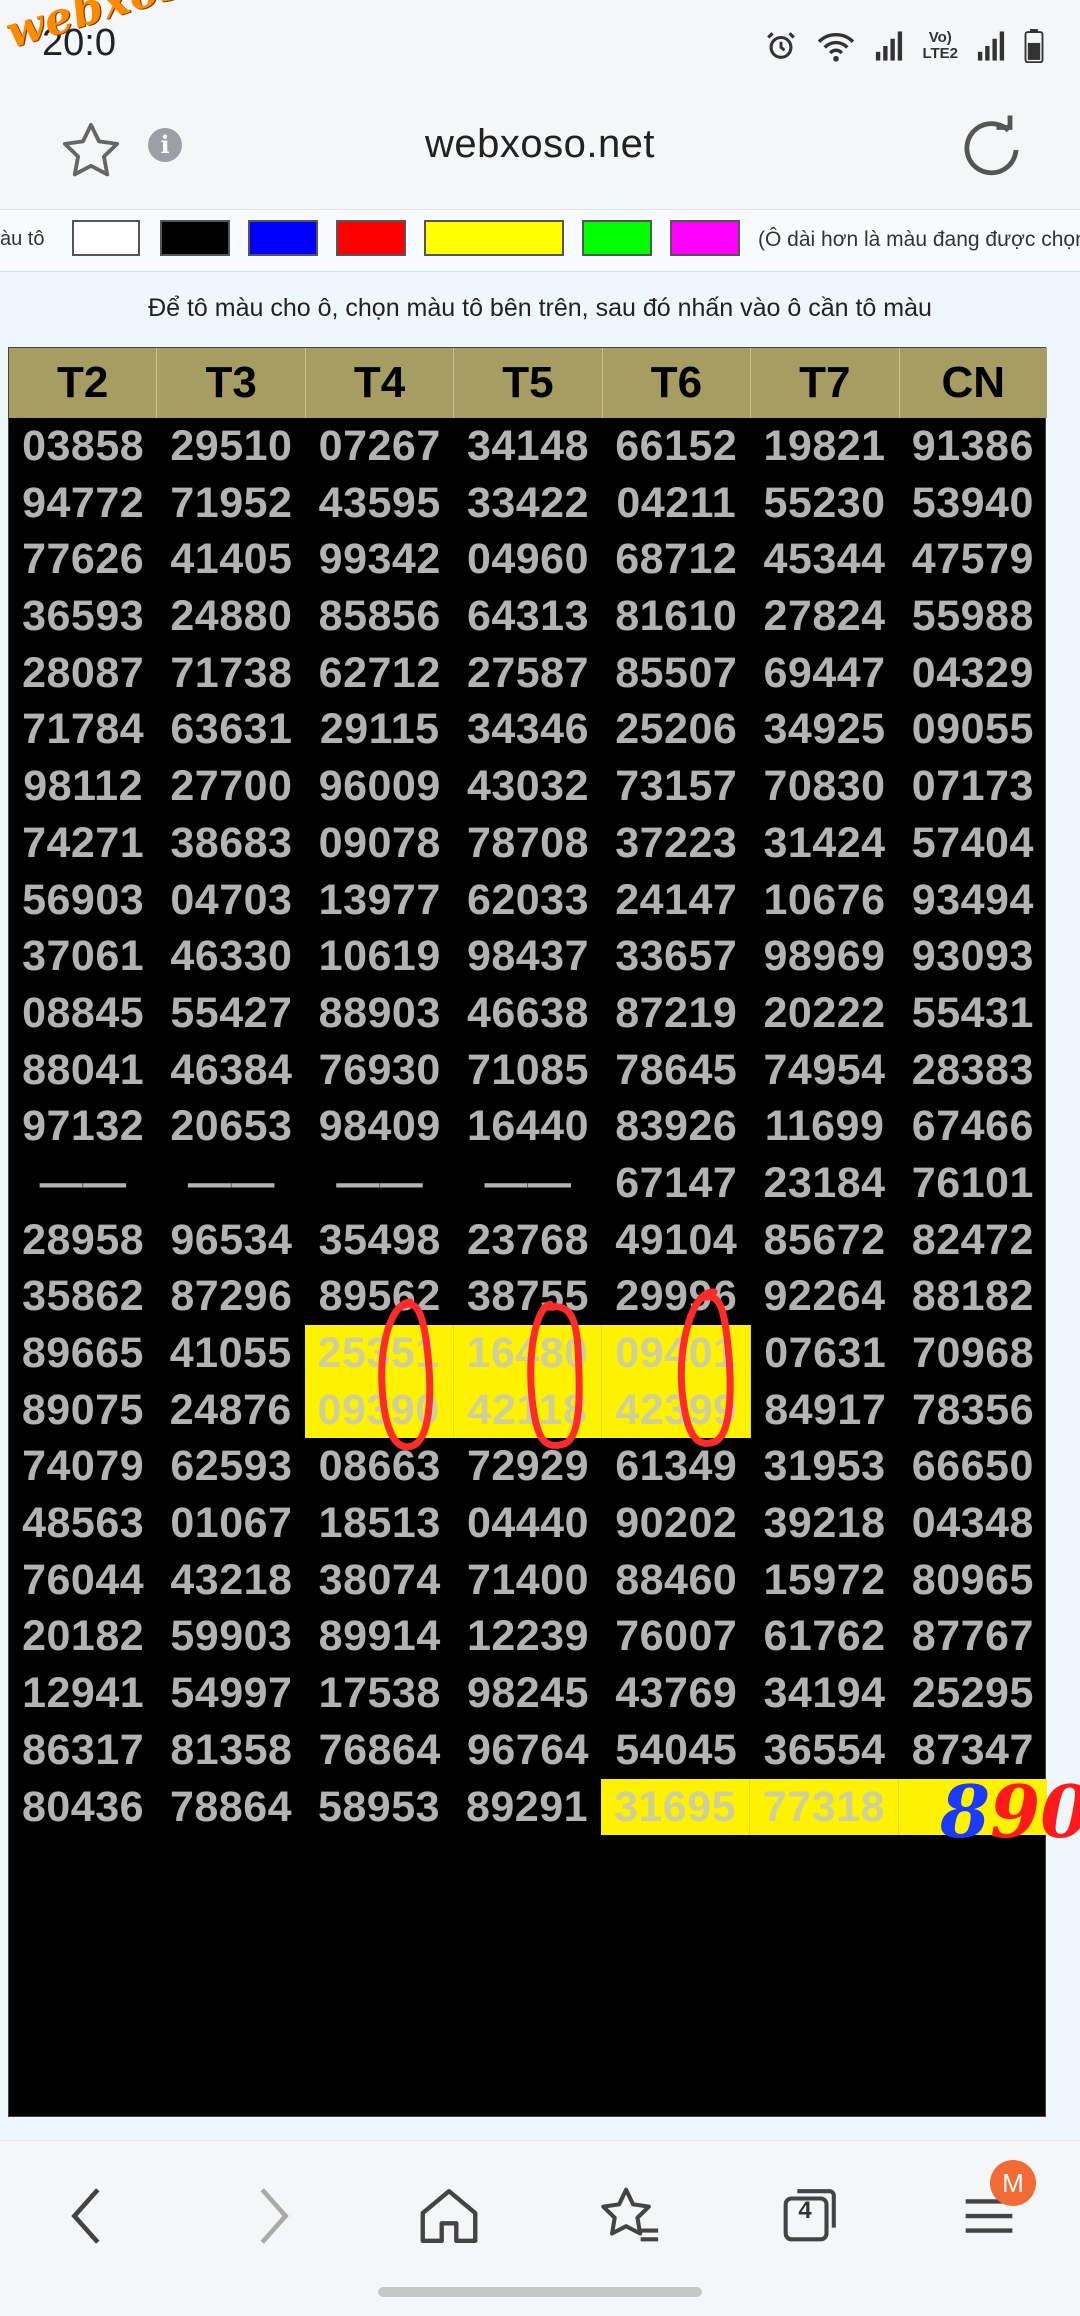 This screenshot has width=1080, height=2316. Describe the element at coordinates (973, 1296) in the screenshot. I see `table-cell: 88182` at that location.